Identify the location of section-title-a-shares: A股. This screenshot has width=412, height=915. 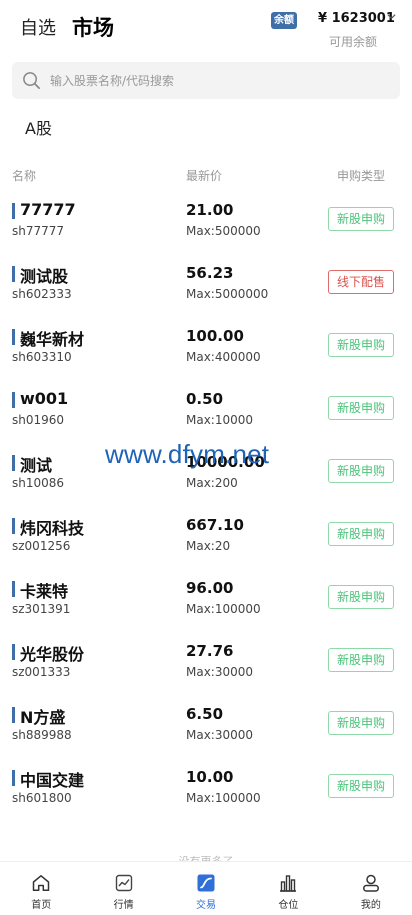
(38, 128).